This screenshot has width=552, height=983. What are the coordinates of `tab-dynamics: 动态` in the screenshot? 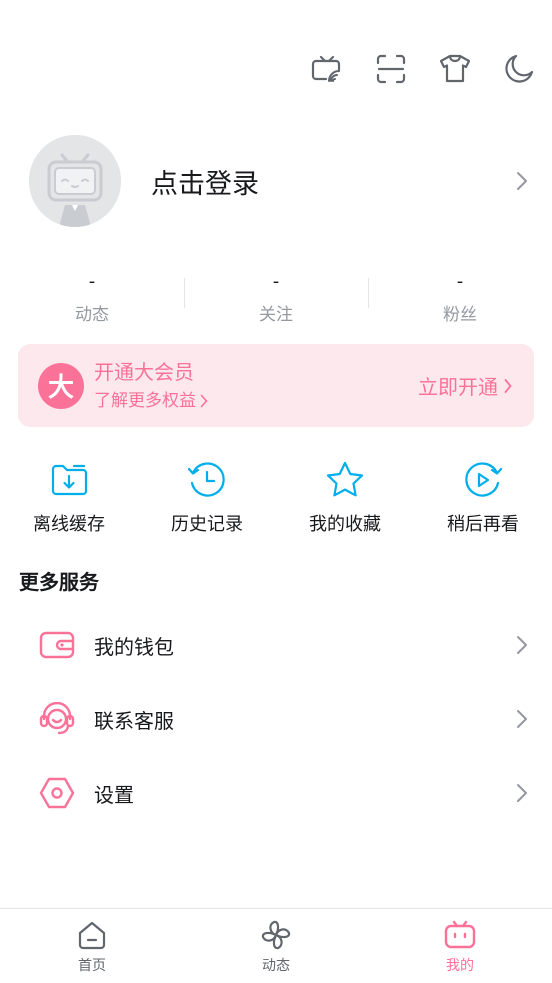 It's located at (276, 946).